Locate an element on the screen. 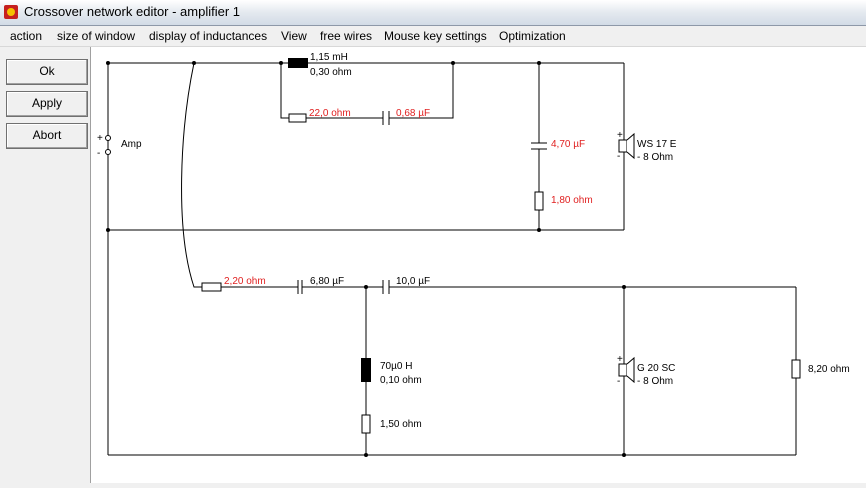 The image size is (866, 488). l1-value: 1,15 mH is located at coordinates (329, 57).